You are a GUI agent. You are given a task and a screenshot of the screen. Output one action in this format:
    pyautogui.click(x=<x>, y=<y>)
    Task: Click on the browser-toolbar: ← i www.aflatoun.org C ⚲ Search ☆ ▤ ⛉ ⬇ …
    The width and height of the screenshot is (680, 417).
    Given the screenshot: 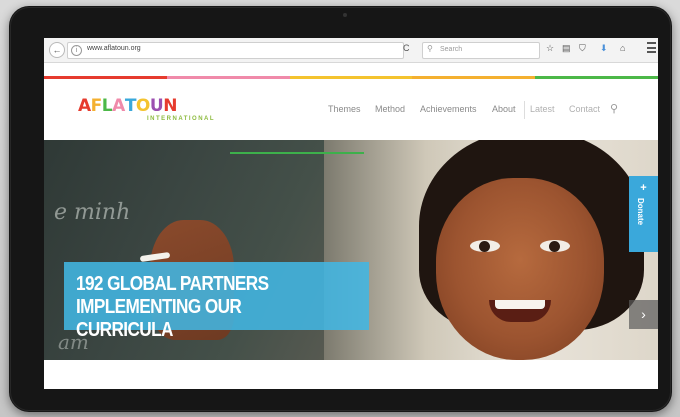 What is the action you would take?
    pyautogui.click(x=351, y=50)
    